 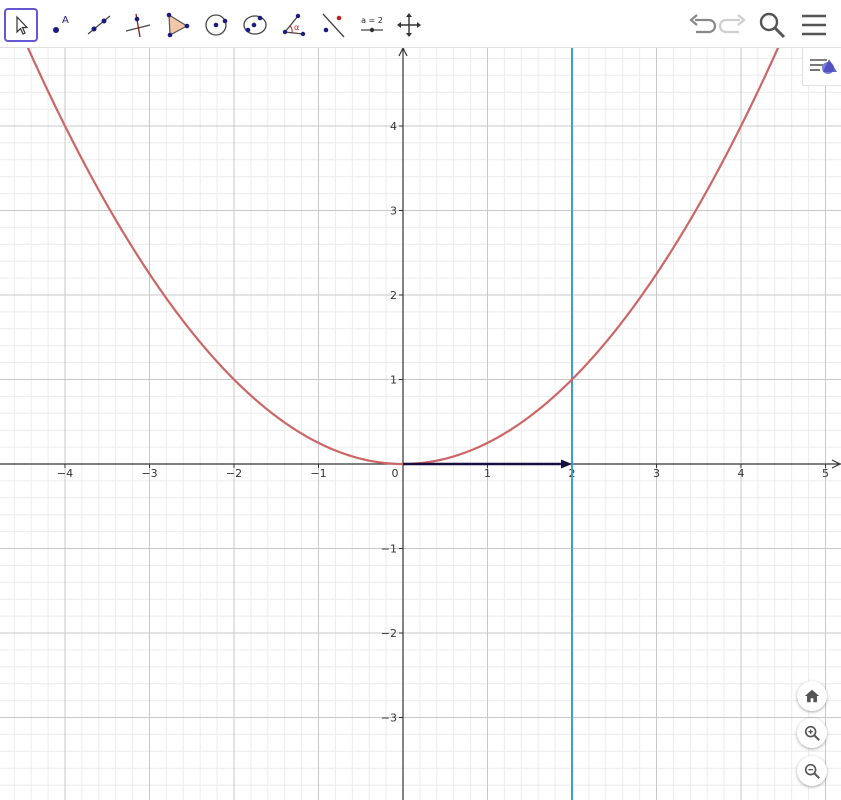 I want to click on style-bar-icon, so click(x=823, y=66).